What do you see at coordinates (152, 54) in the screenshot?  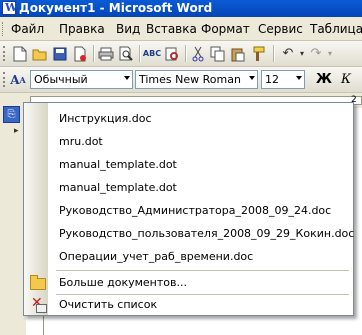 I see `spelling-icon: АВС` at bounding box center [152, 54].